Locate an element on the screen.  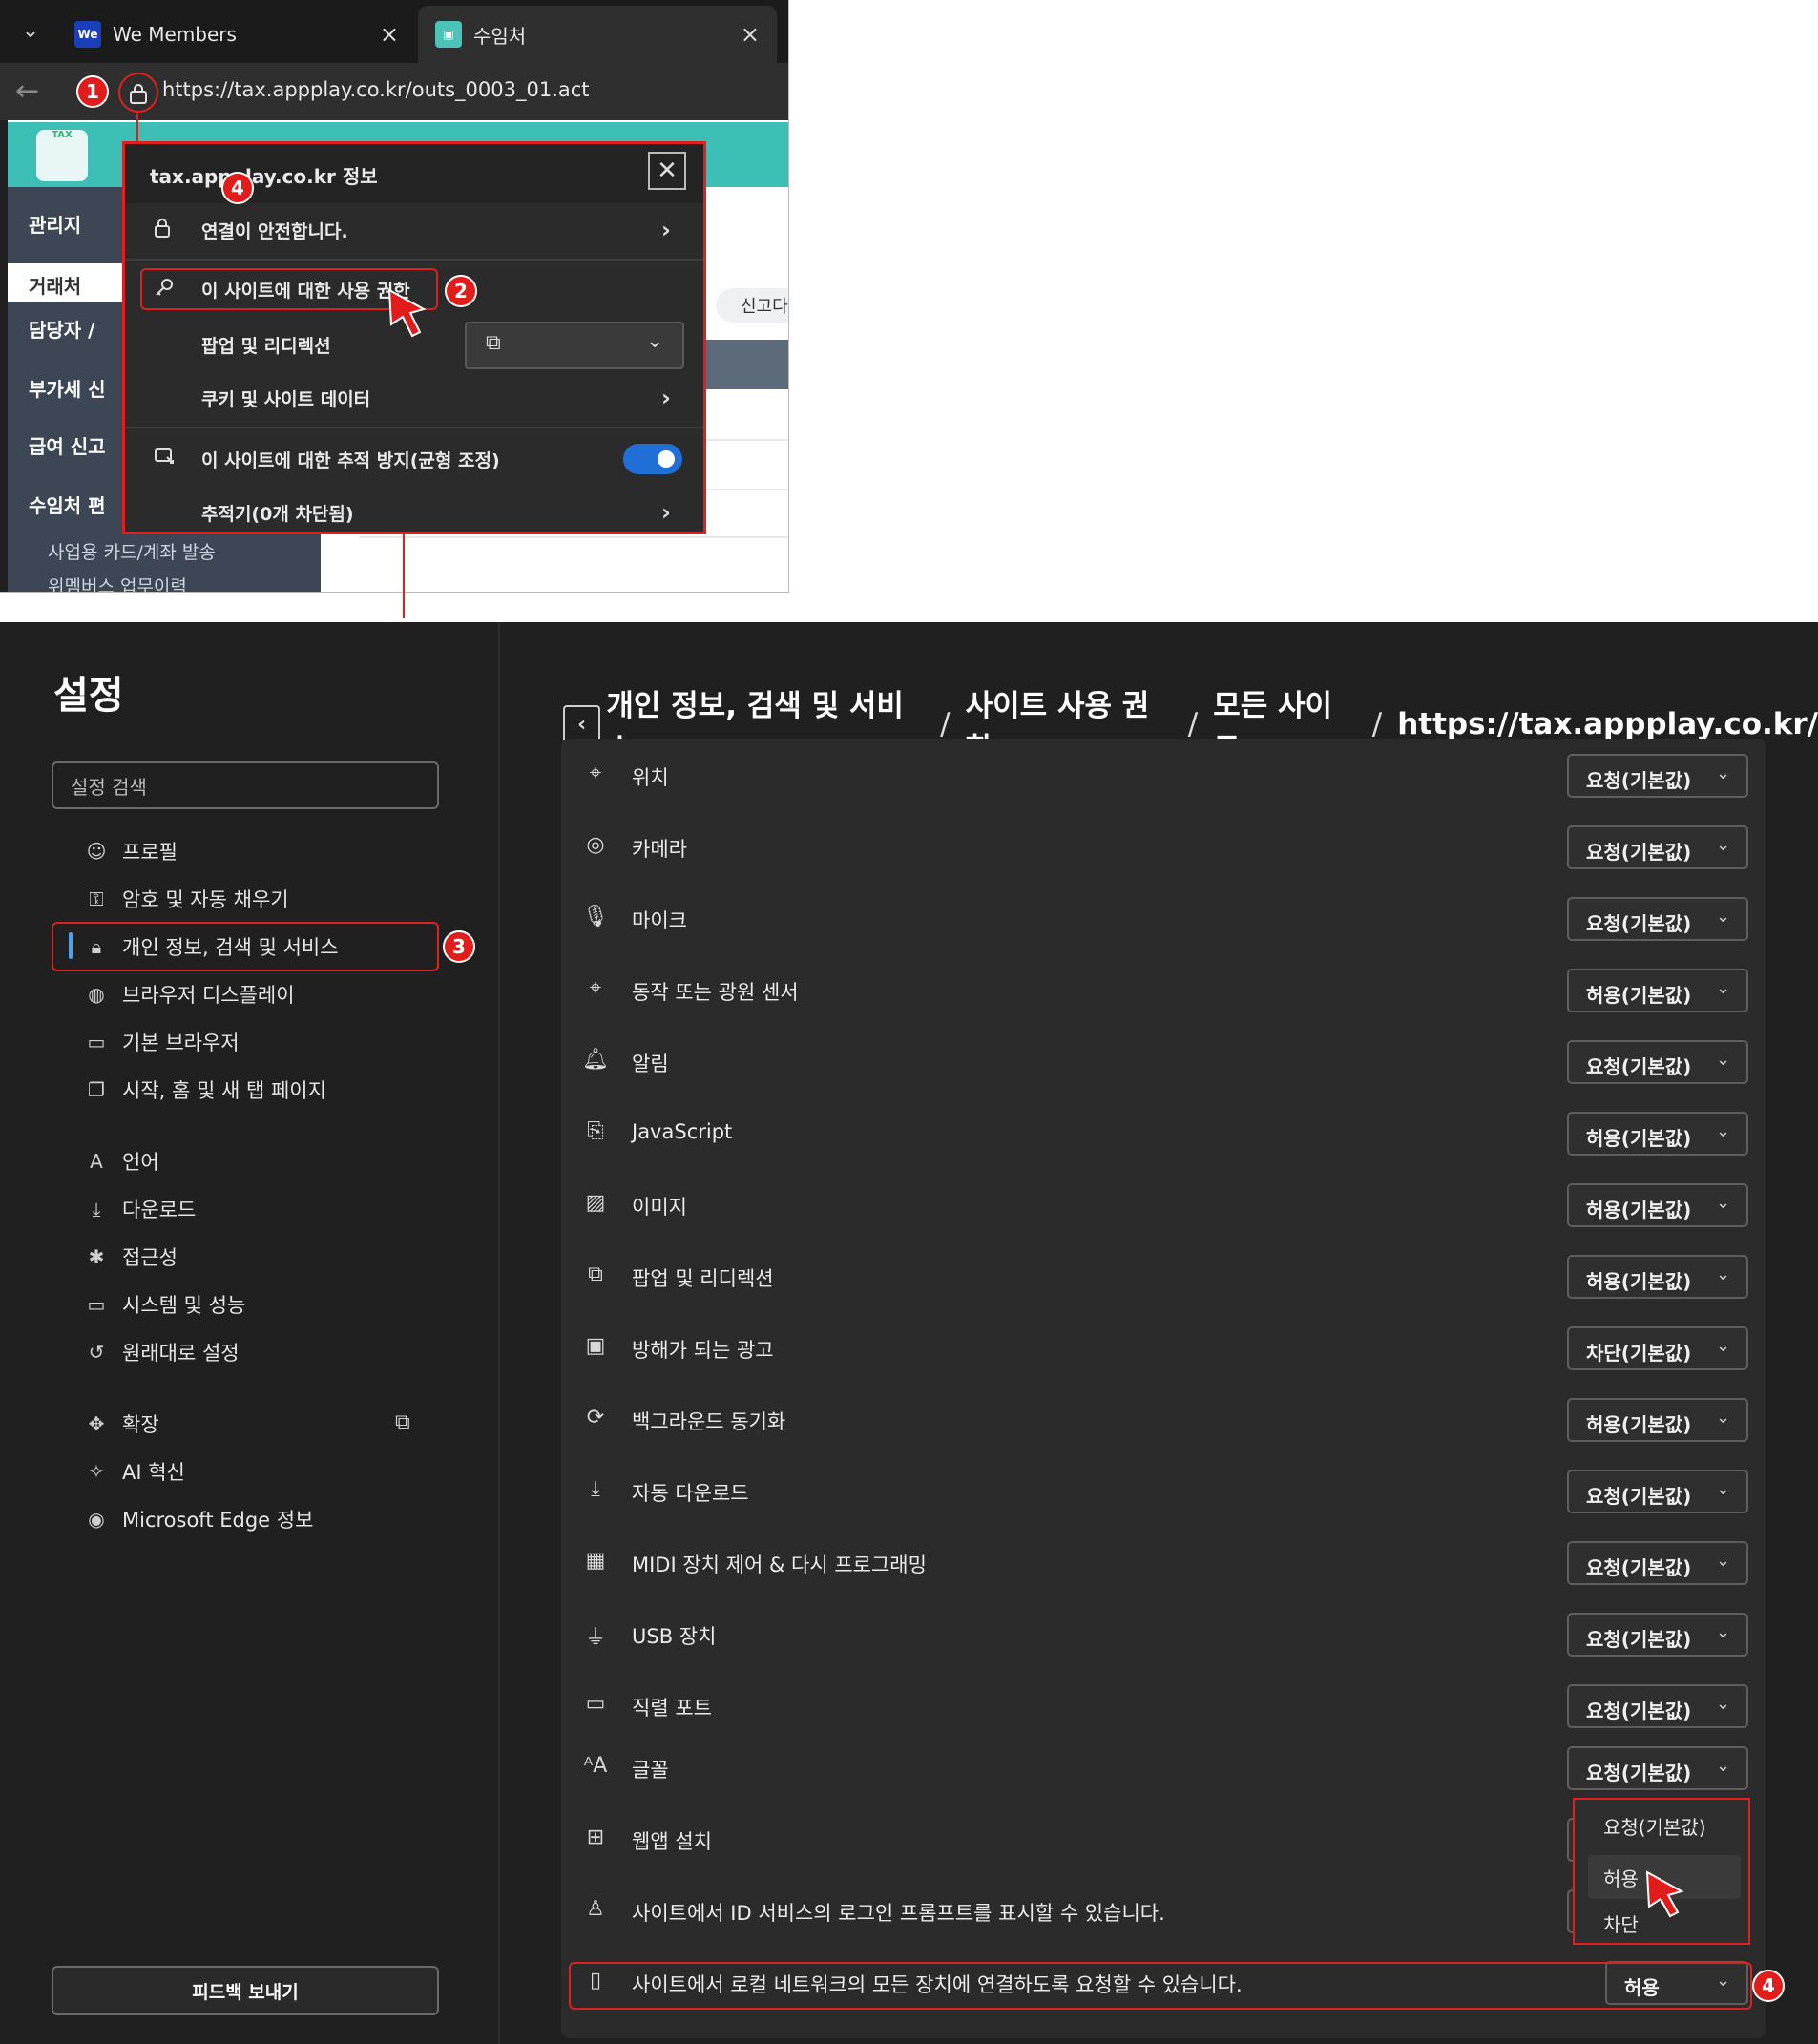
nav-item-language: A 언어 is located at coordinates (121, 1161).